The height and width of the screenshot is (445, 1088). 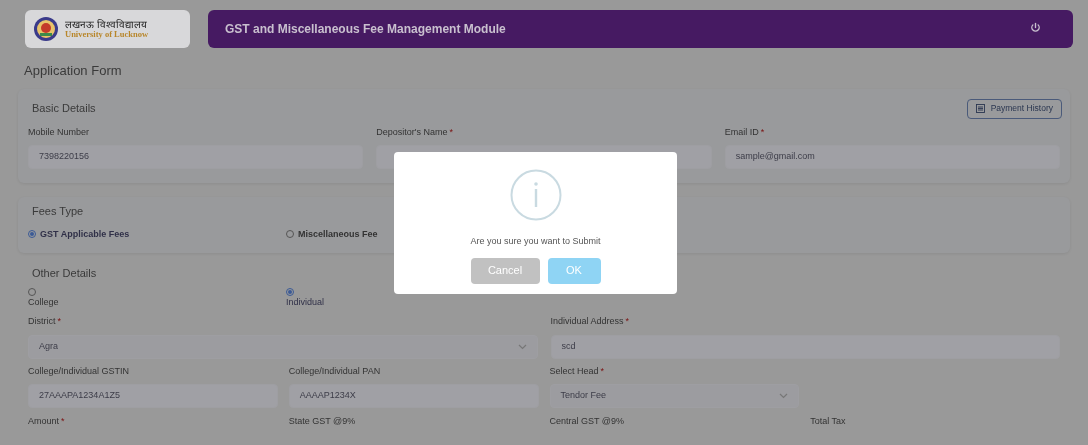 What do you see at coordinates (415, 132) in the screenshot?
I see `field-label: Depositor's Name *` at bounding box center [415, 132].